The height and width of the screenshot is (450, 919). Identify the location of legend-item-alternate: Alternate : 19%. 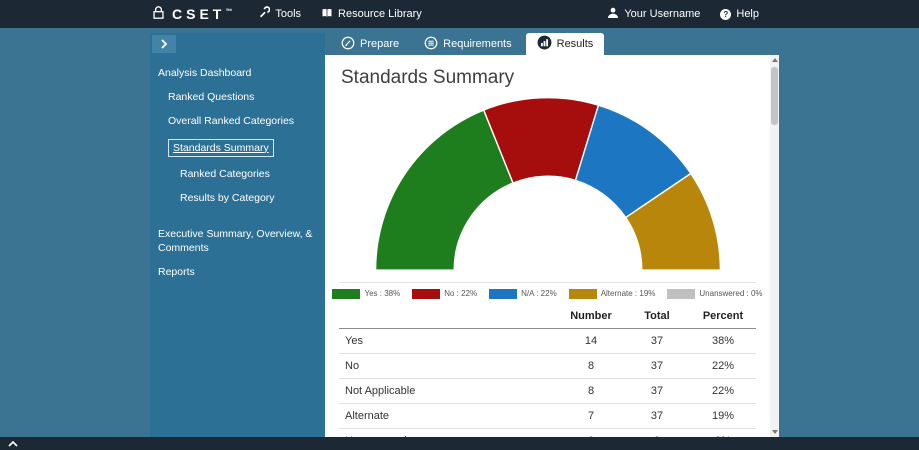
(611, 293).